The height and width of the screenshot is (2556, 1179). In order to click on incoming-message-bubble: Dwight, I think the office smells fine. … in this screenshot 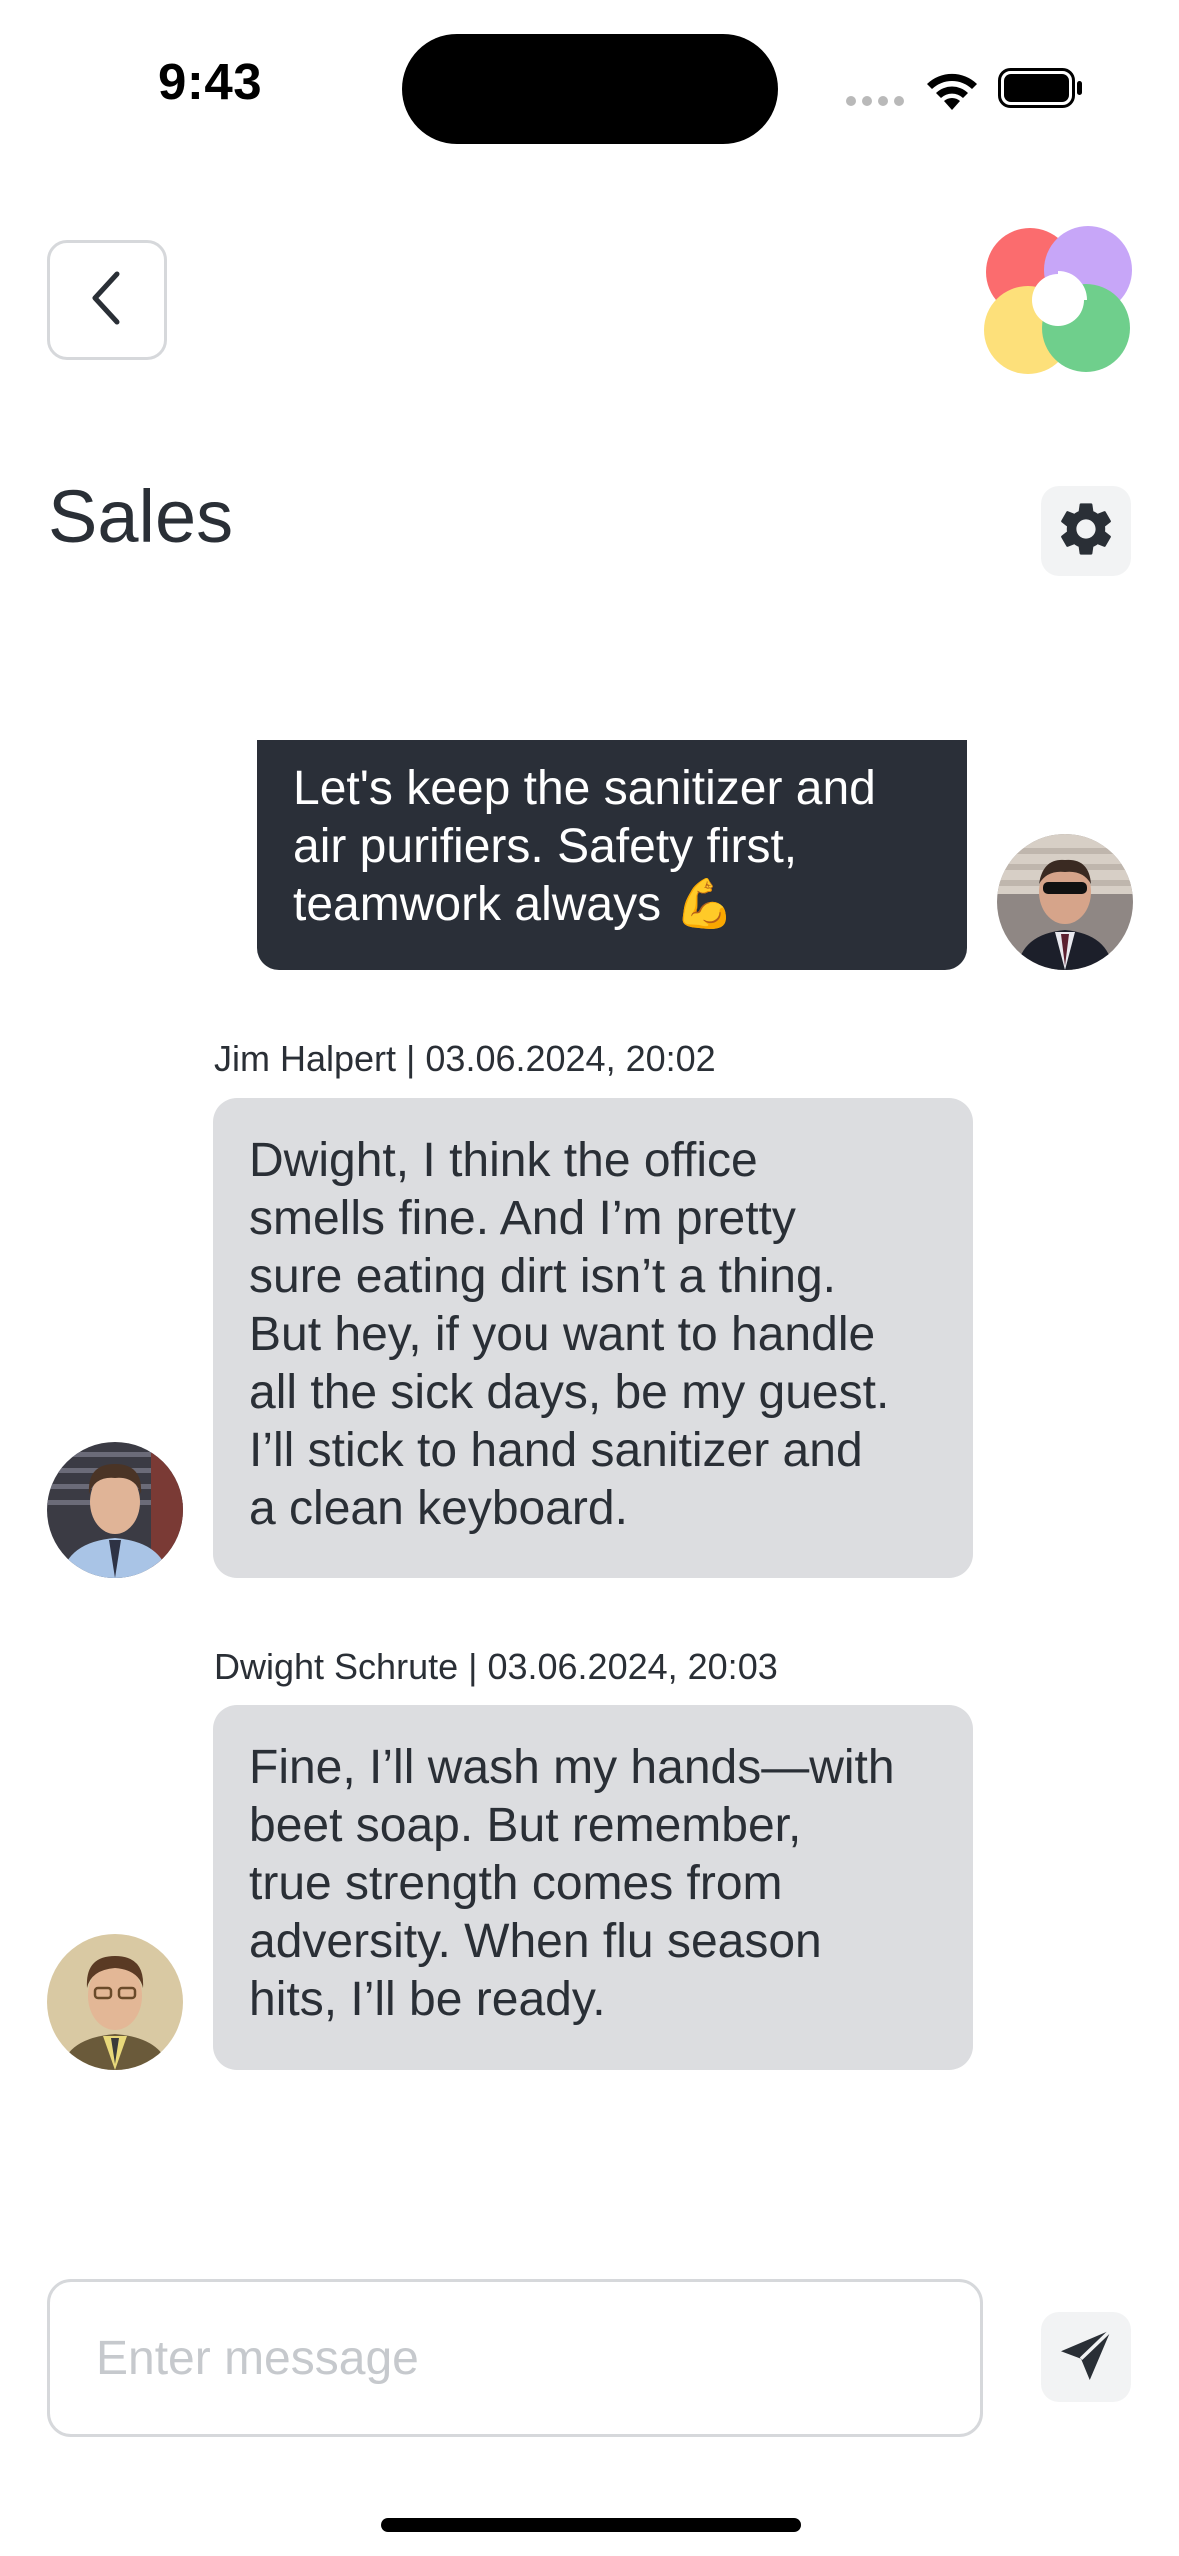, I will do `click(593, 1338)`.